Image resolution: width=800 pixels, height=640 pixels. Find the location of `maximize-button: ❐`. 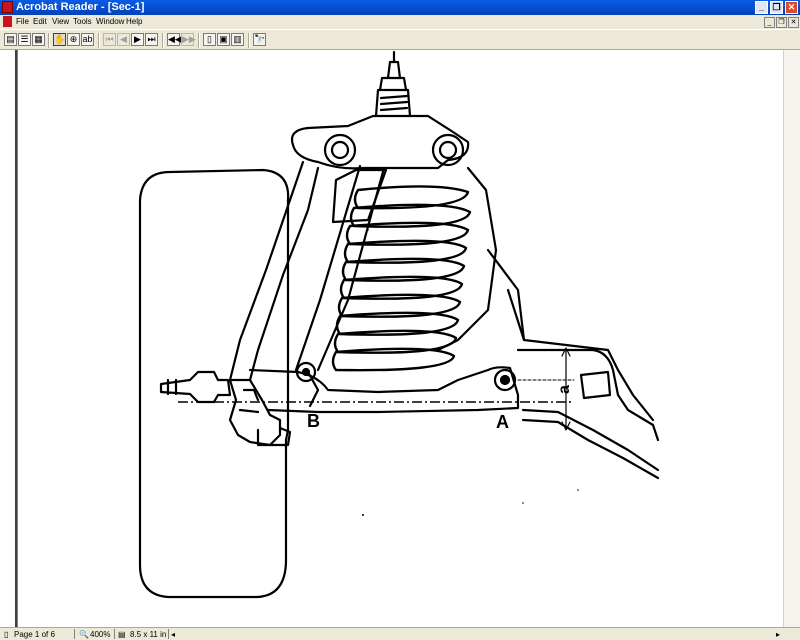

maximize-button: ❐ is located at coordinates (776, 7).